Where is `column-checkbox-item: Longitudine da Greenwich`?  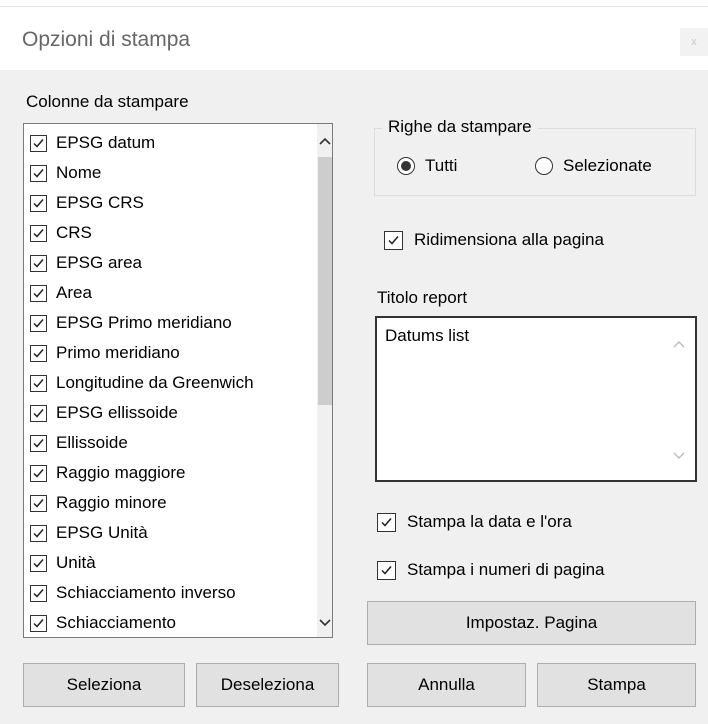
column-checkbox-item: Longitudine da Greenwich is located at coordinates (175, 383).